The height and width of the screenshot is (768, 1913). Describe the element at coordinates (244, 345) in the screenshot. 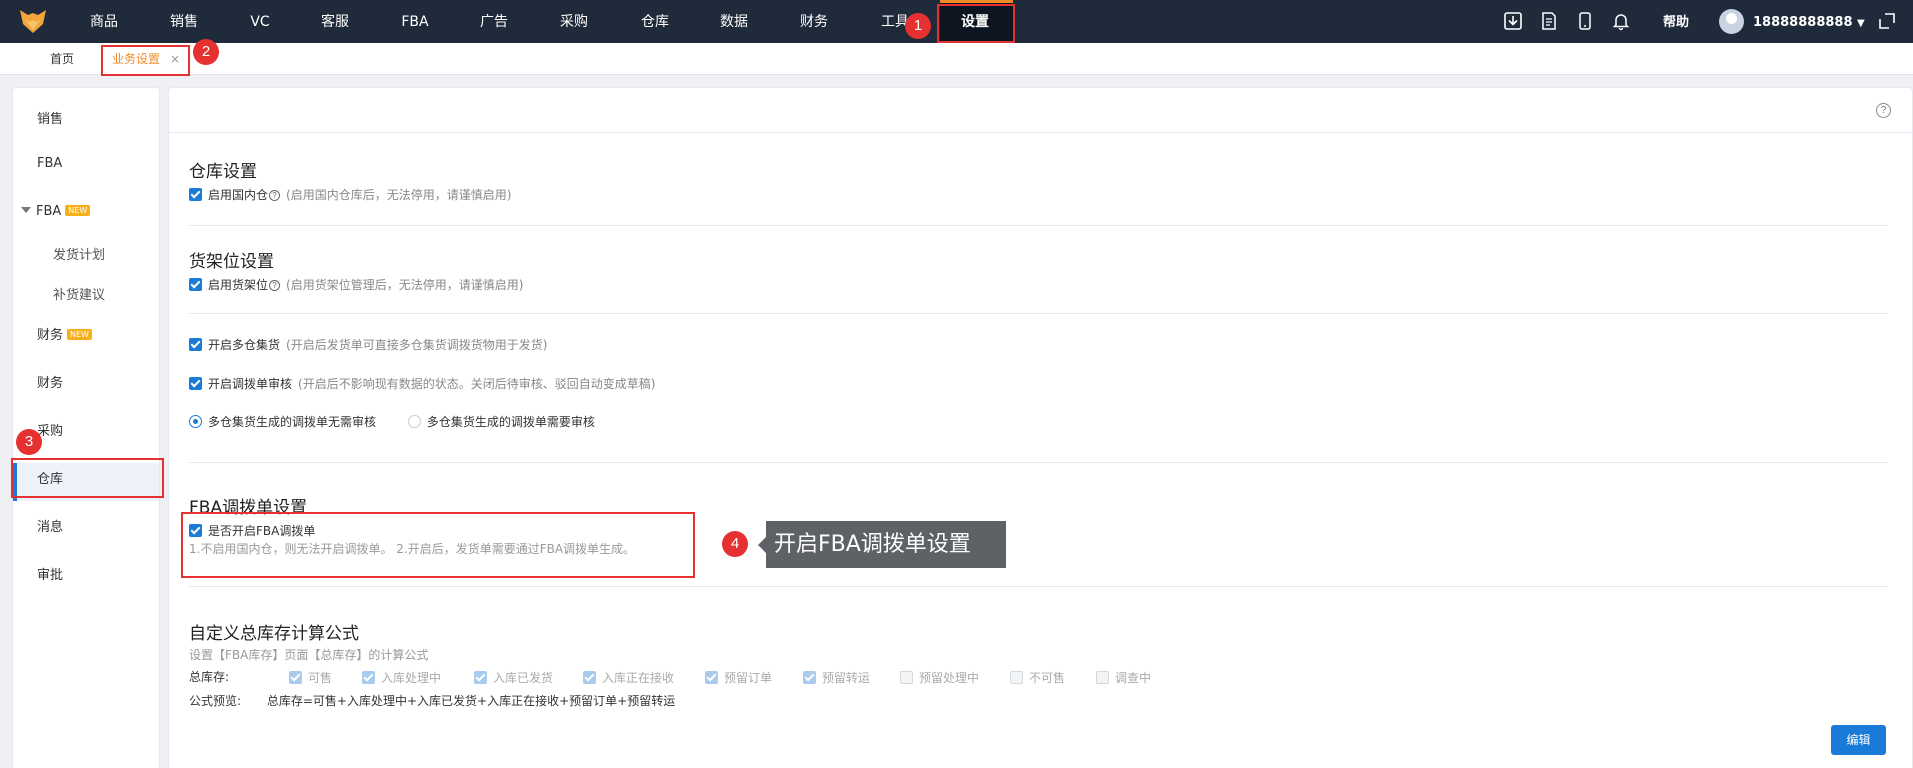

I see `multi-warehouse-label: 开启多仓集货` at that location.